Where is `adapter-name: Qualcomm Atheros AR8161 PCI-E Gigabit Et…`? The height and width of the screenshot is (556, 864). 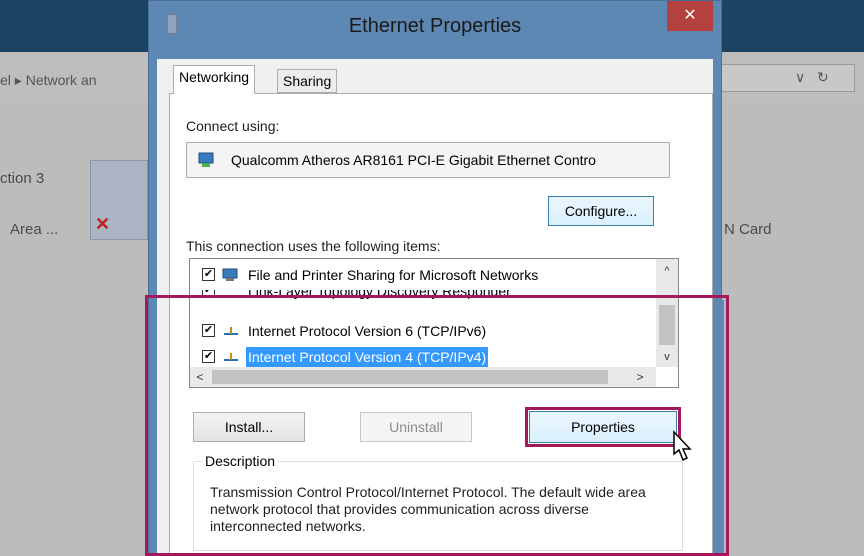
adapter-name: Qualcomm Atheros AR8161 PCI-E Gigabit Et… is located at coordinates (413, 160).